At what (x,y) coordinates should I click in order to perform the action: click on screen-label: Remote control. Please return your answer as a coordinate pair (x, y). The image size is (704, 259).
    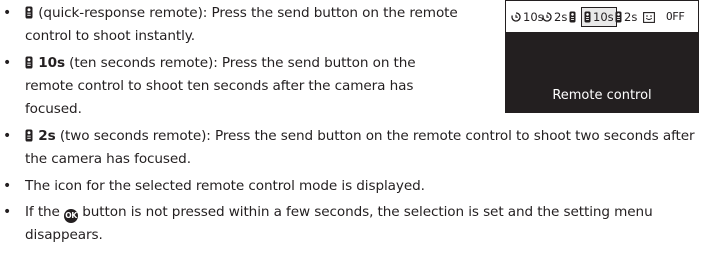
    Looking at the image, I should click on (602, 95).